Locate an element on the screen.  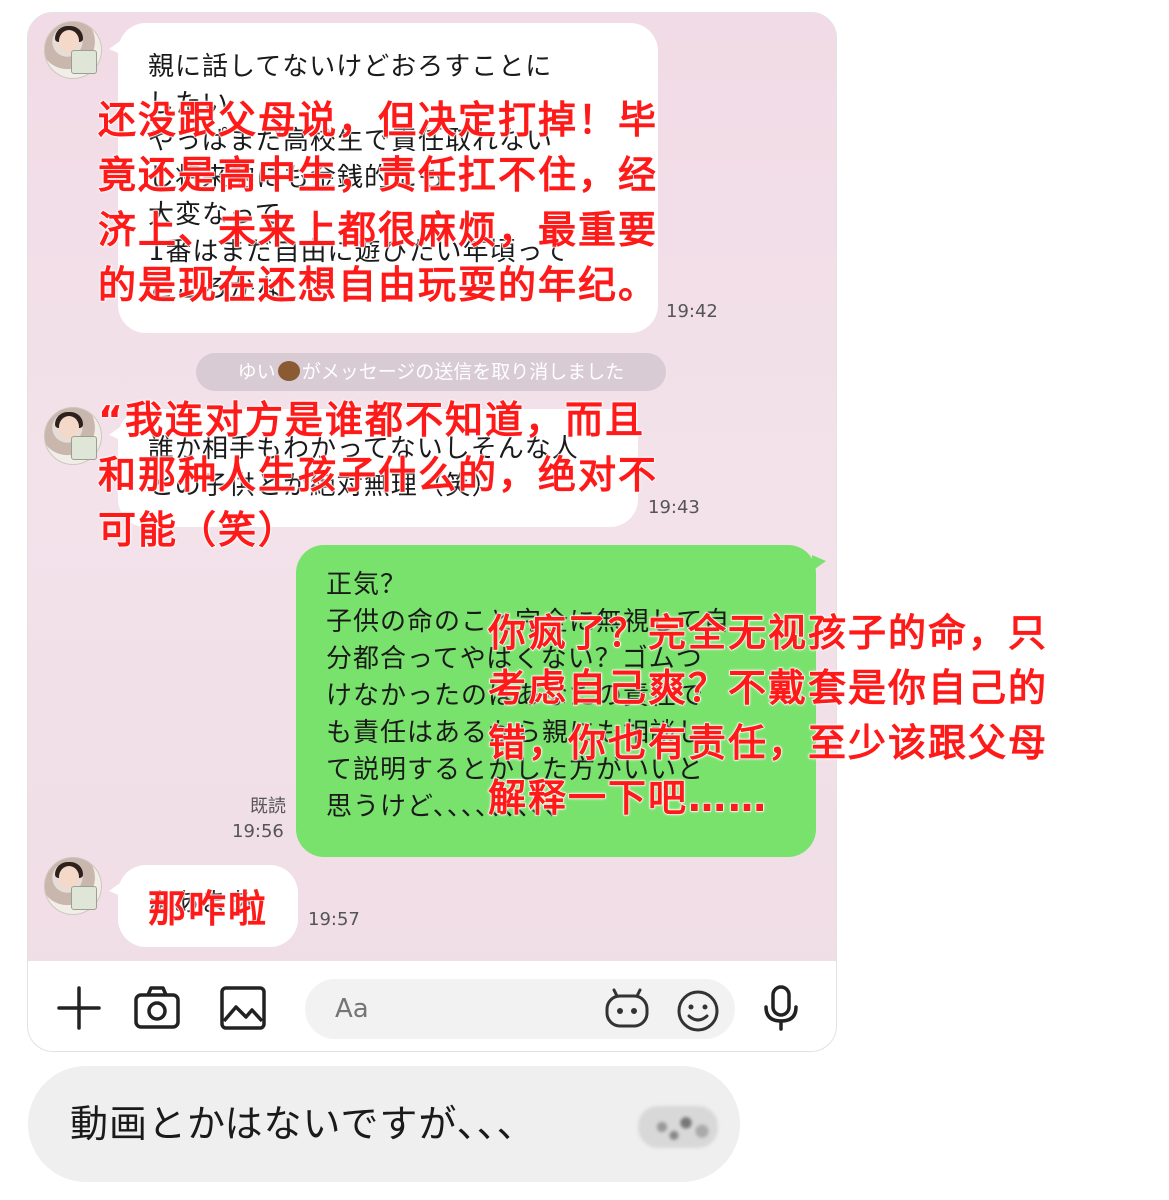
translation-overlay: 那咋啦 is located at coordinates (208, 908).